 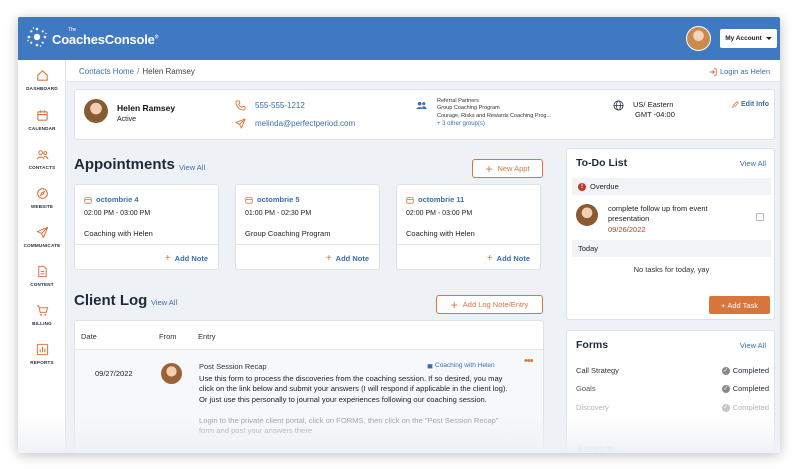 I want to click on form-row: Goals ✓ Completed, so click(x=672, y=388).